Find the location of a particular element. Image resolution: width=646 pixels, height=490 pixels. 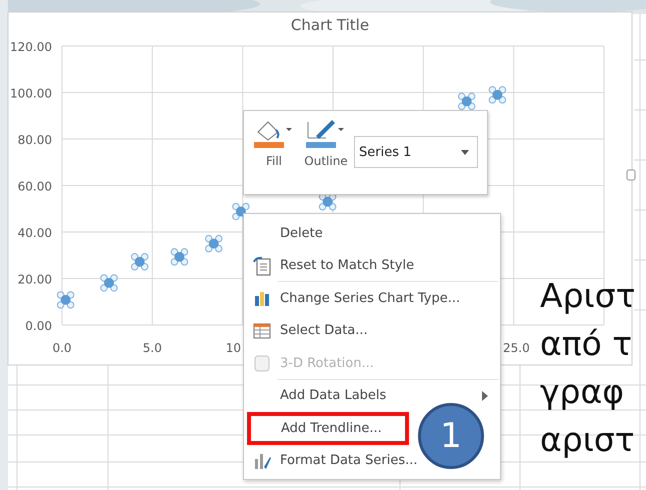

y-axis-label: 100.00 is located at coordinates (31, 93).